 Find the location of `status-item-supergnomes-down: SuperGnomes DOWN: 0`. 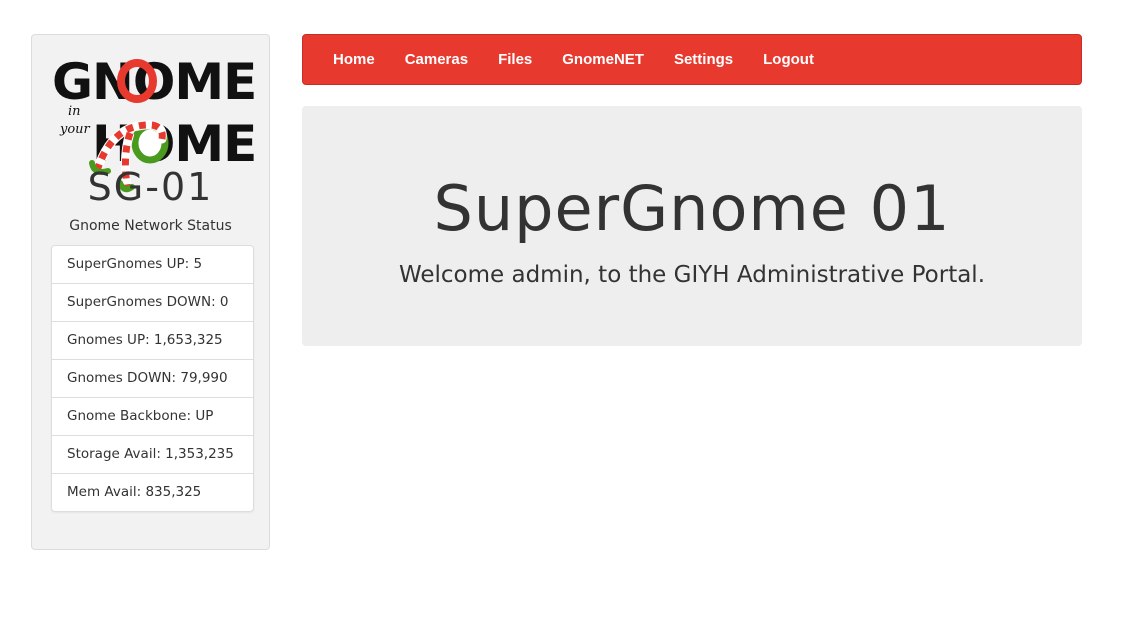

status-item-supergnomes-down: SuperGnomes DOWN: 0 is located at coordinates (152, 302).